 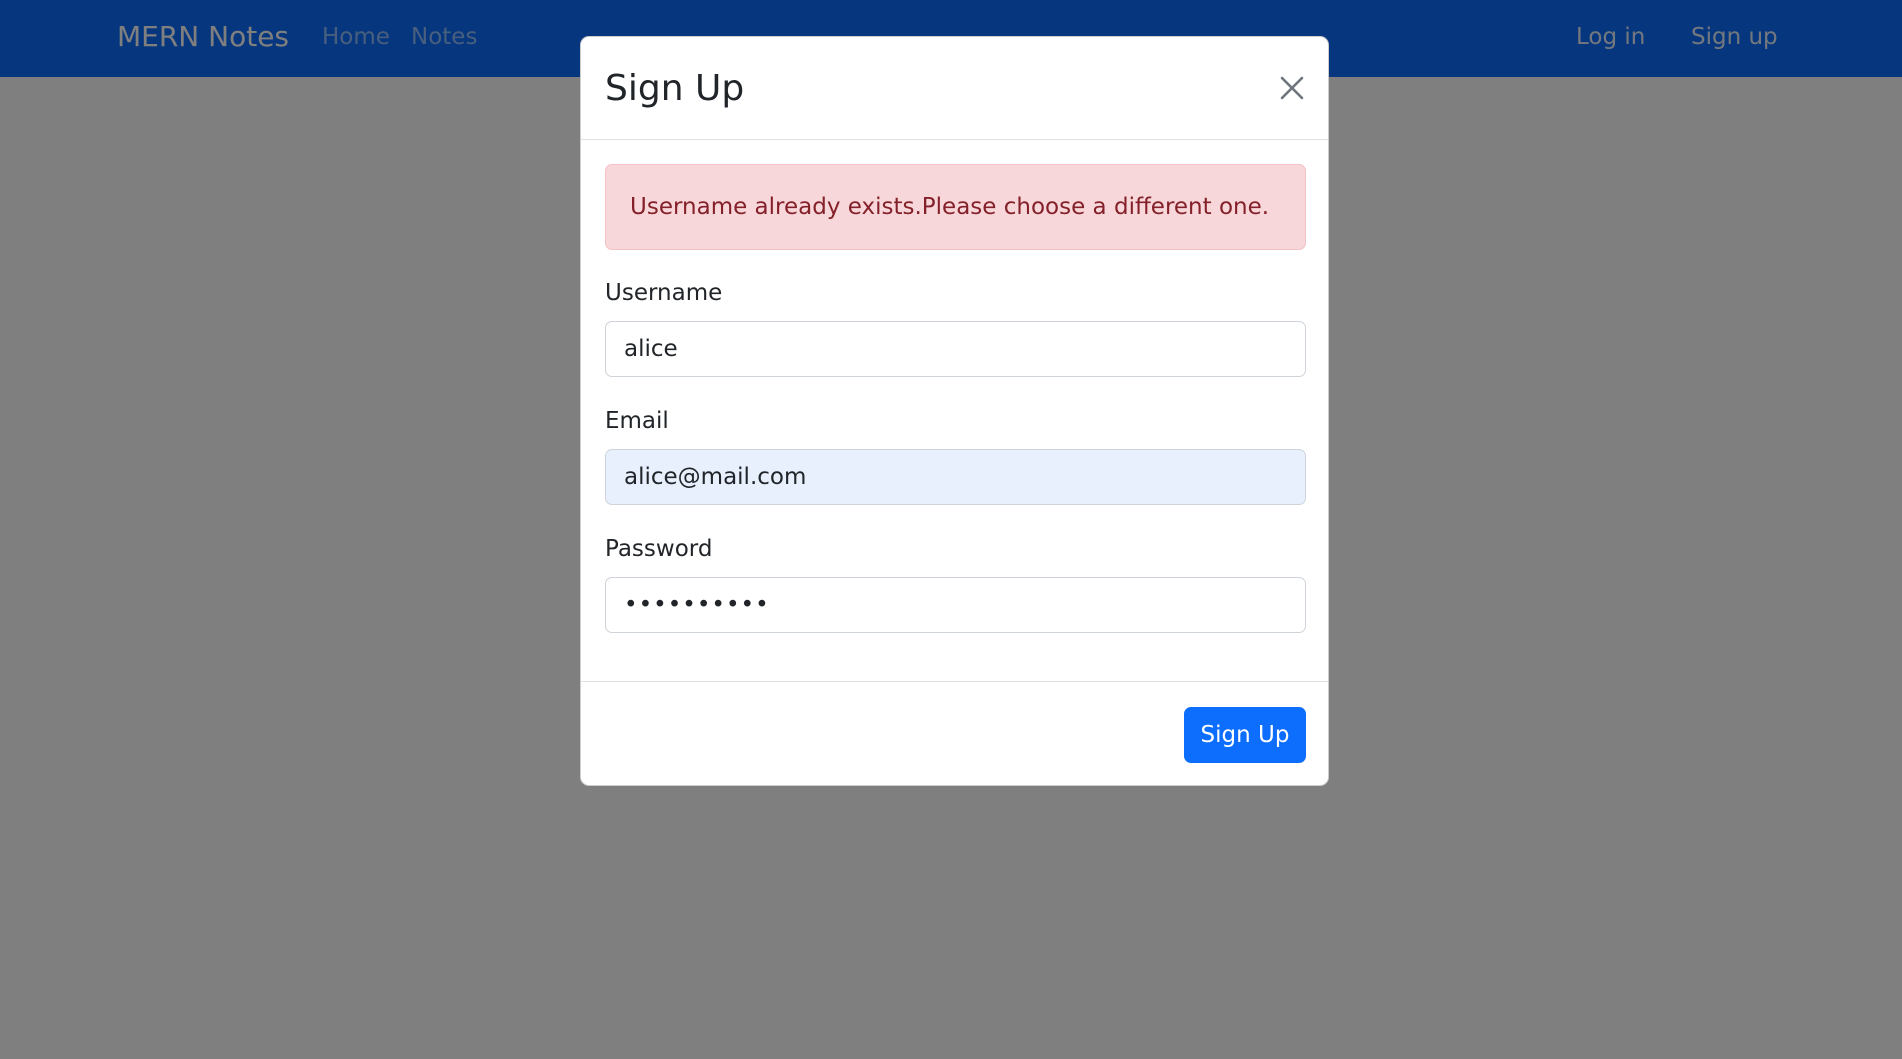 What do you see at coordinates (955, 349) in the screenshot?
I see `username-input` at bounding box center [955, 349].